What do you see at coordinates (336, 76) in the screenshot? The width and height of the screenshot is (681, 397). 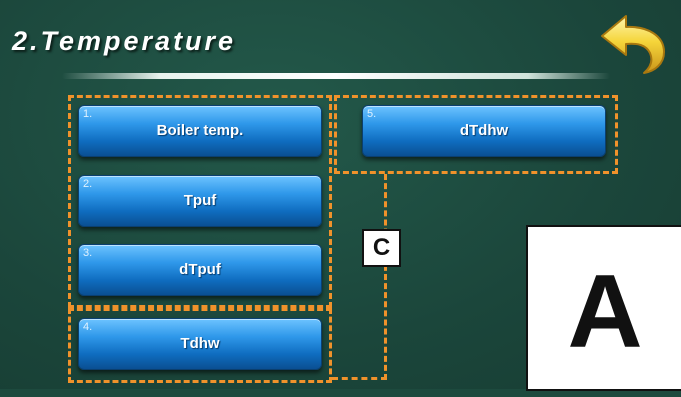 I see `title-underline` at bounding box center [336, 76].